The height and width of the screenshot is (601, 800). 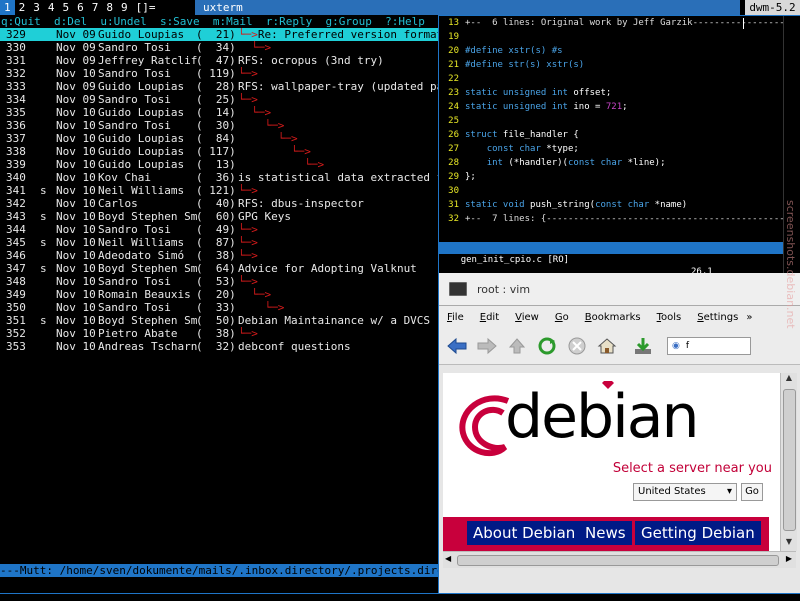 I want to click on mutt-command-line, so click(x=219, y=585).